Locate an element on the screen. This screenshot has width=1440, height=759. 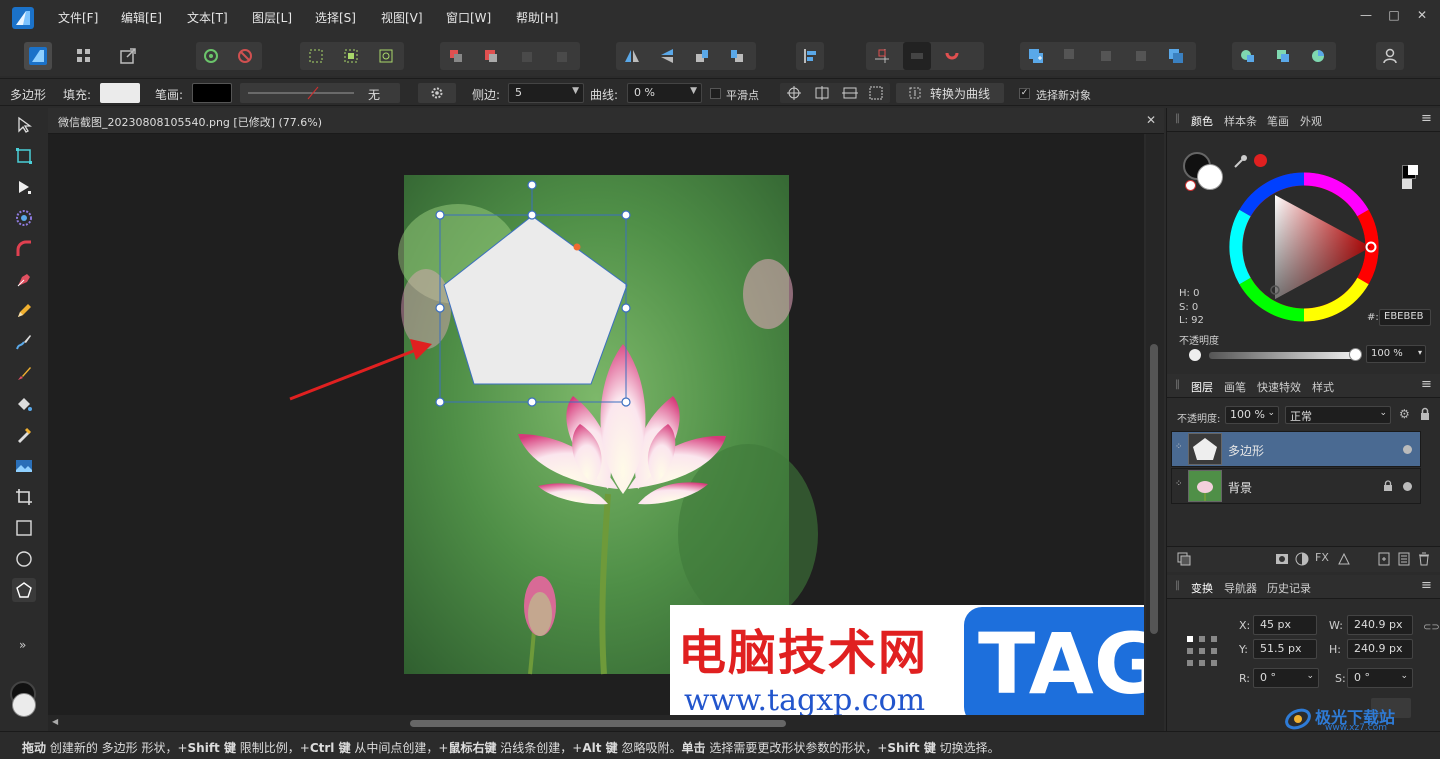
move-to-front-icon is located at coordinates (561, 56).